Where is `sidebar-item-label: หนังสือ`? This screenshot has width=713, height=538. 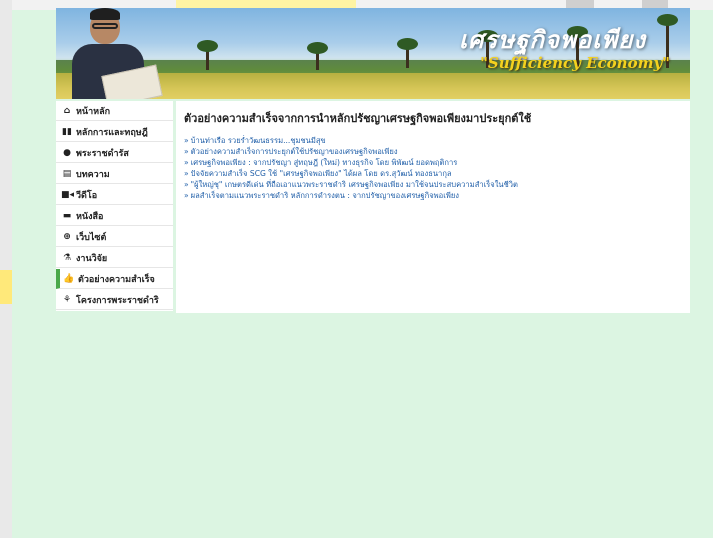
sidebar-item-label: หนังสือ is located at coordinates (90, 216).